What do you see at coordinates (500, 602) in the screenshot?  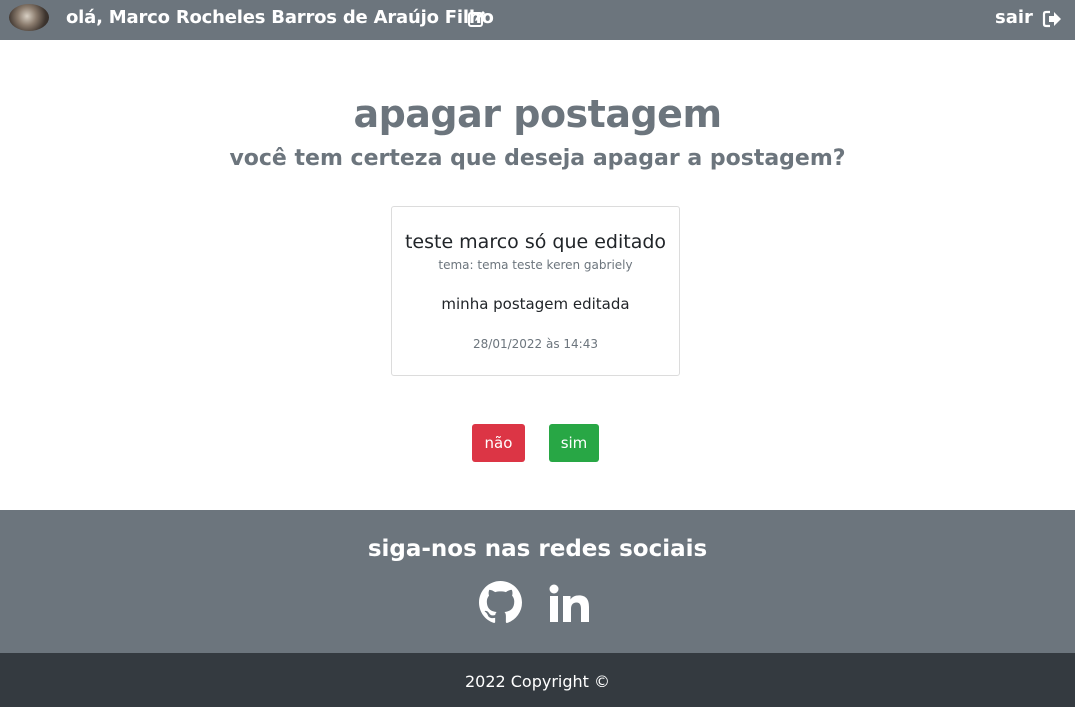 I see `github-icon` at bounding box center [500, 602].